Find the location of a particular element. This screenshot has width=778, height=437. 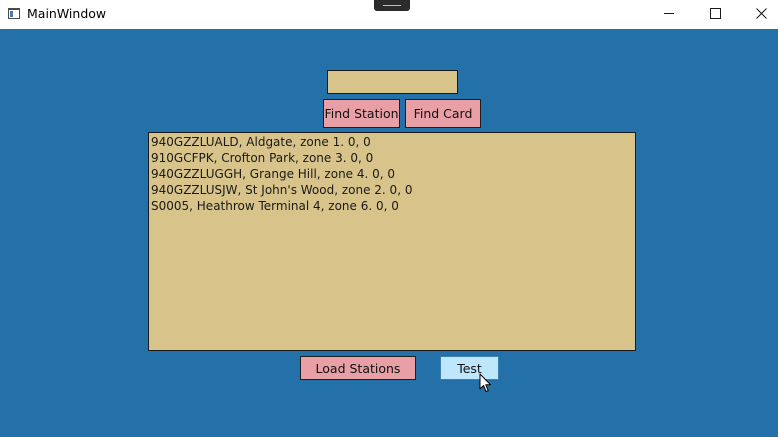

close-button is located at coordinates (758, 14).